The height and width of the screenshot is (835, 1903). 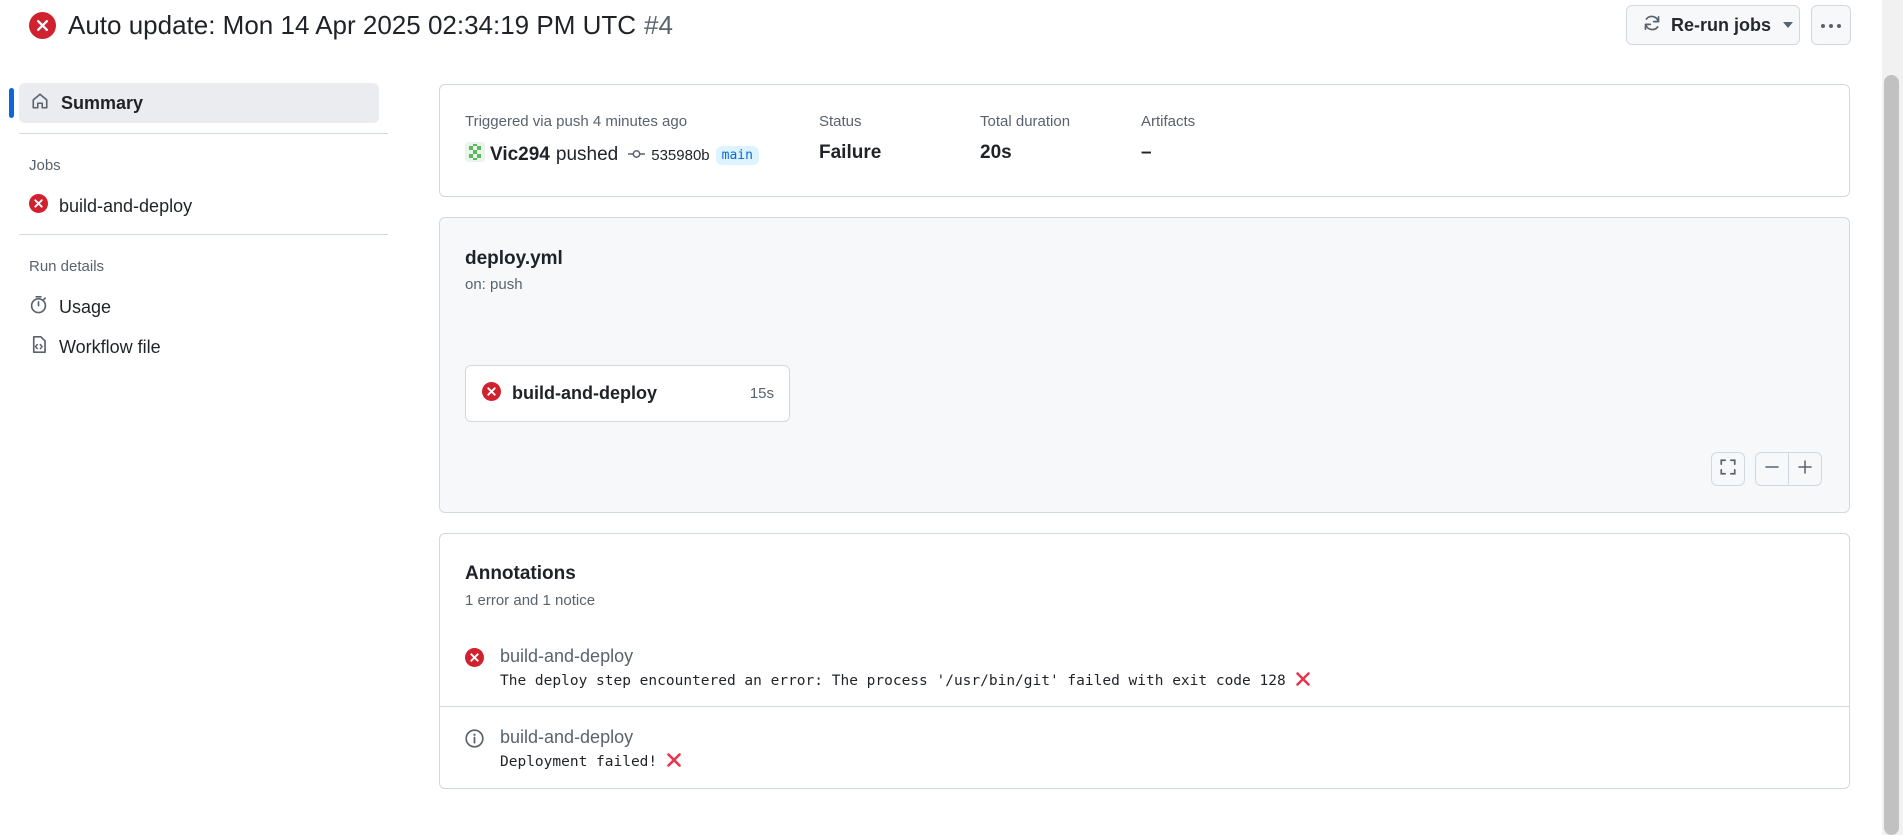 What do you see at coordinates (38, 307) in the screenshot?
I see `stopwatch-icon` at bounding box center [38, 307].